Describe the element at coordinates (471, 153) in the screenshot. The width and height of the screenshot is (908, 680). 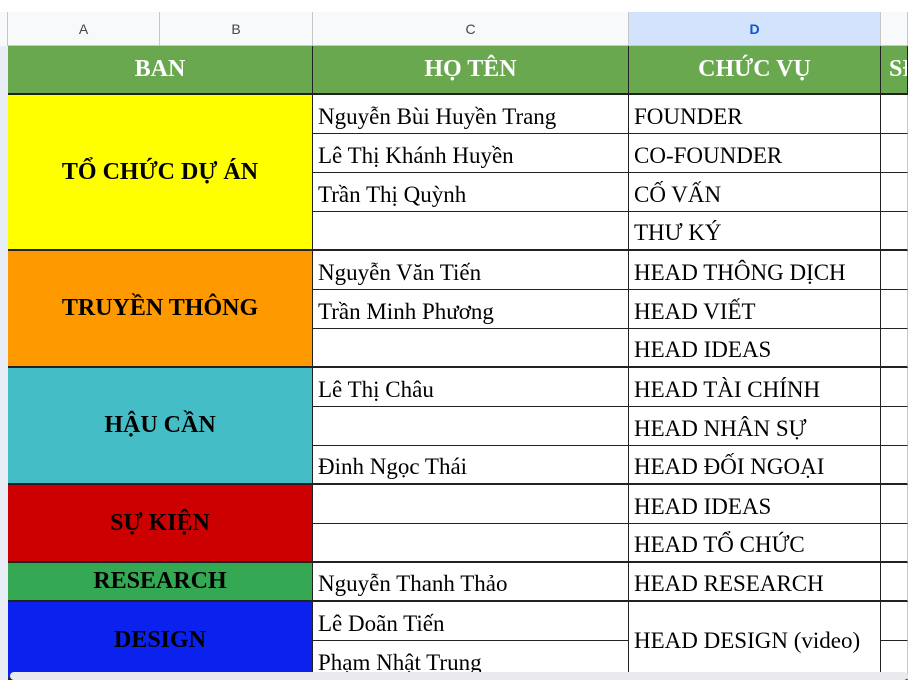
I see `name-cell: Lê Thị Khánh Huyền` at that location.